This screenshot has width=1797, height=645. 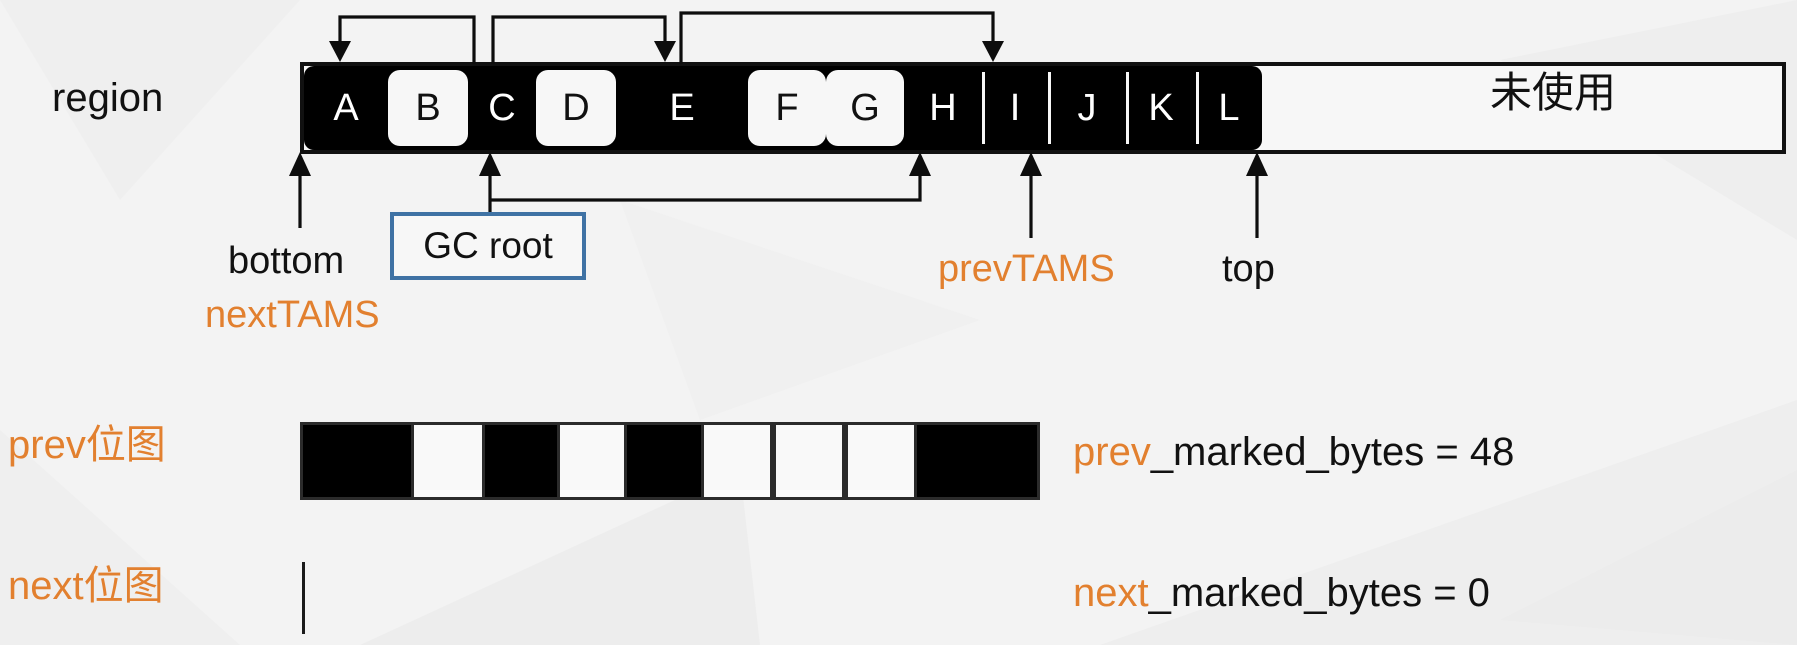 What do you see at coordinates (300, 190) in the screenshot?
I see `pointer-arrow-bottom` at bounding box center [300, 190].